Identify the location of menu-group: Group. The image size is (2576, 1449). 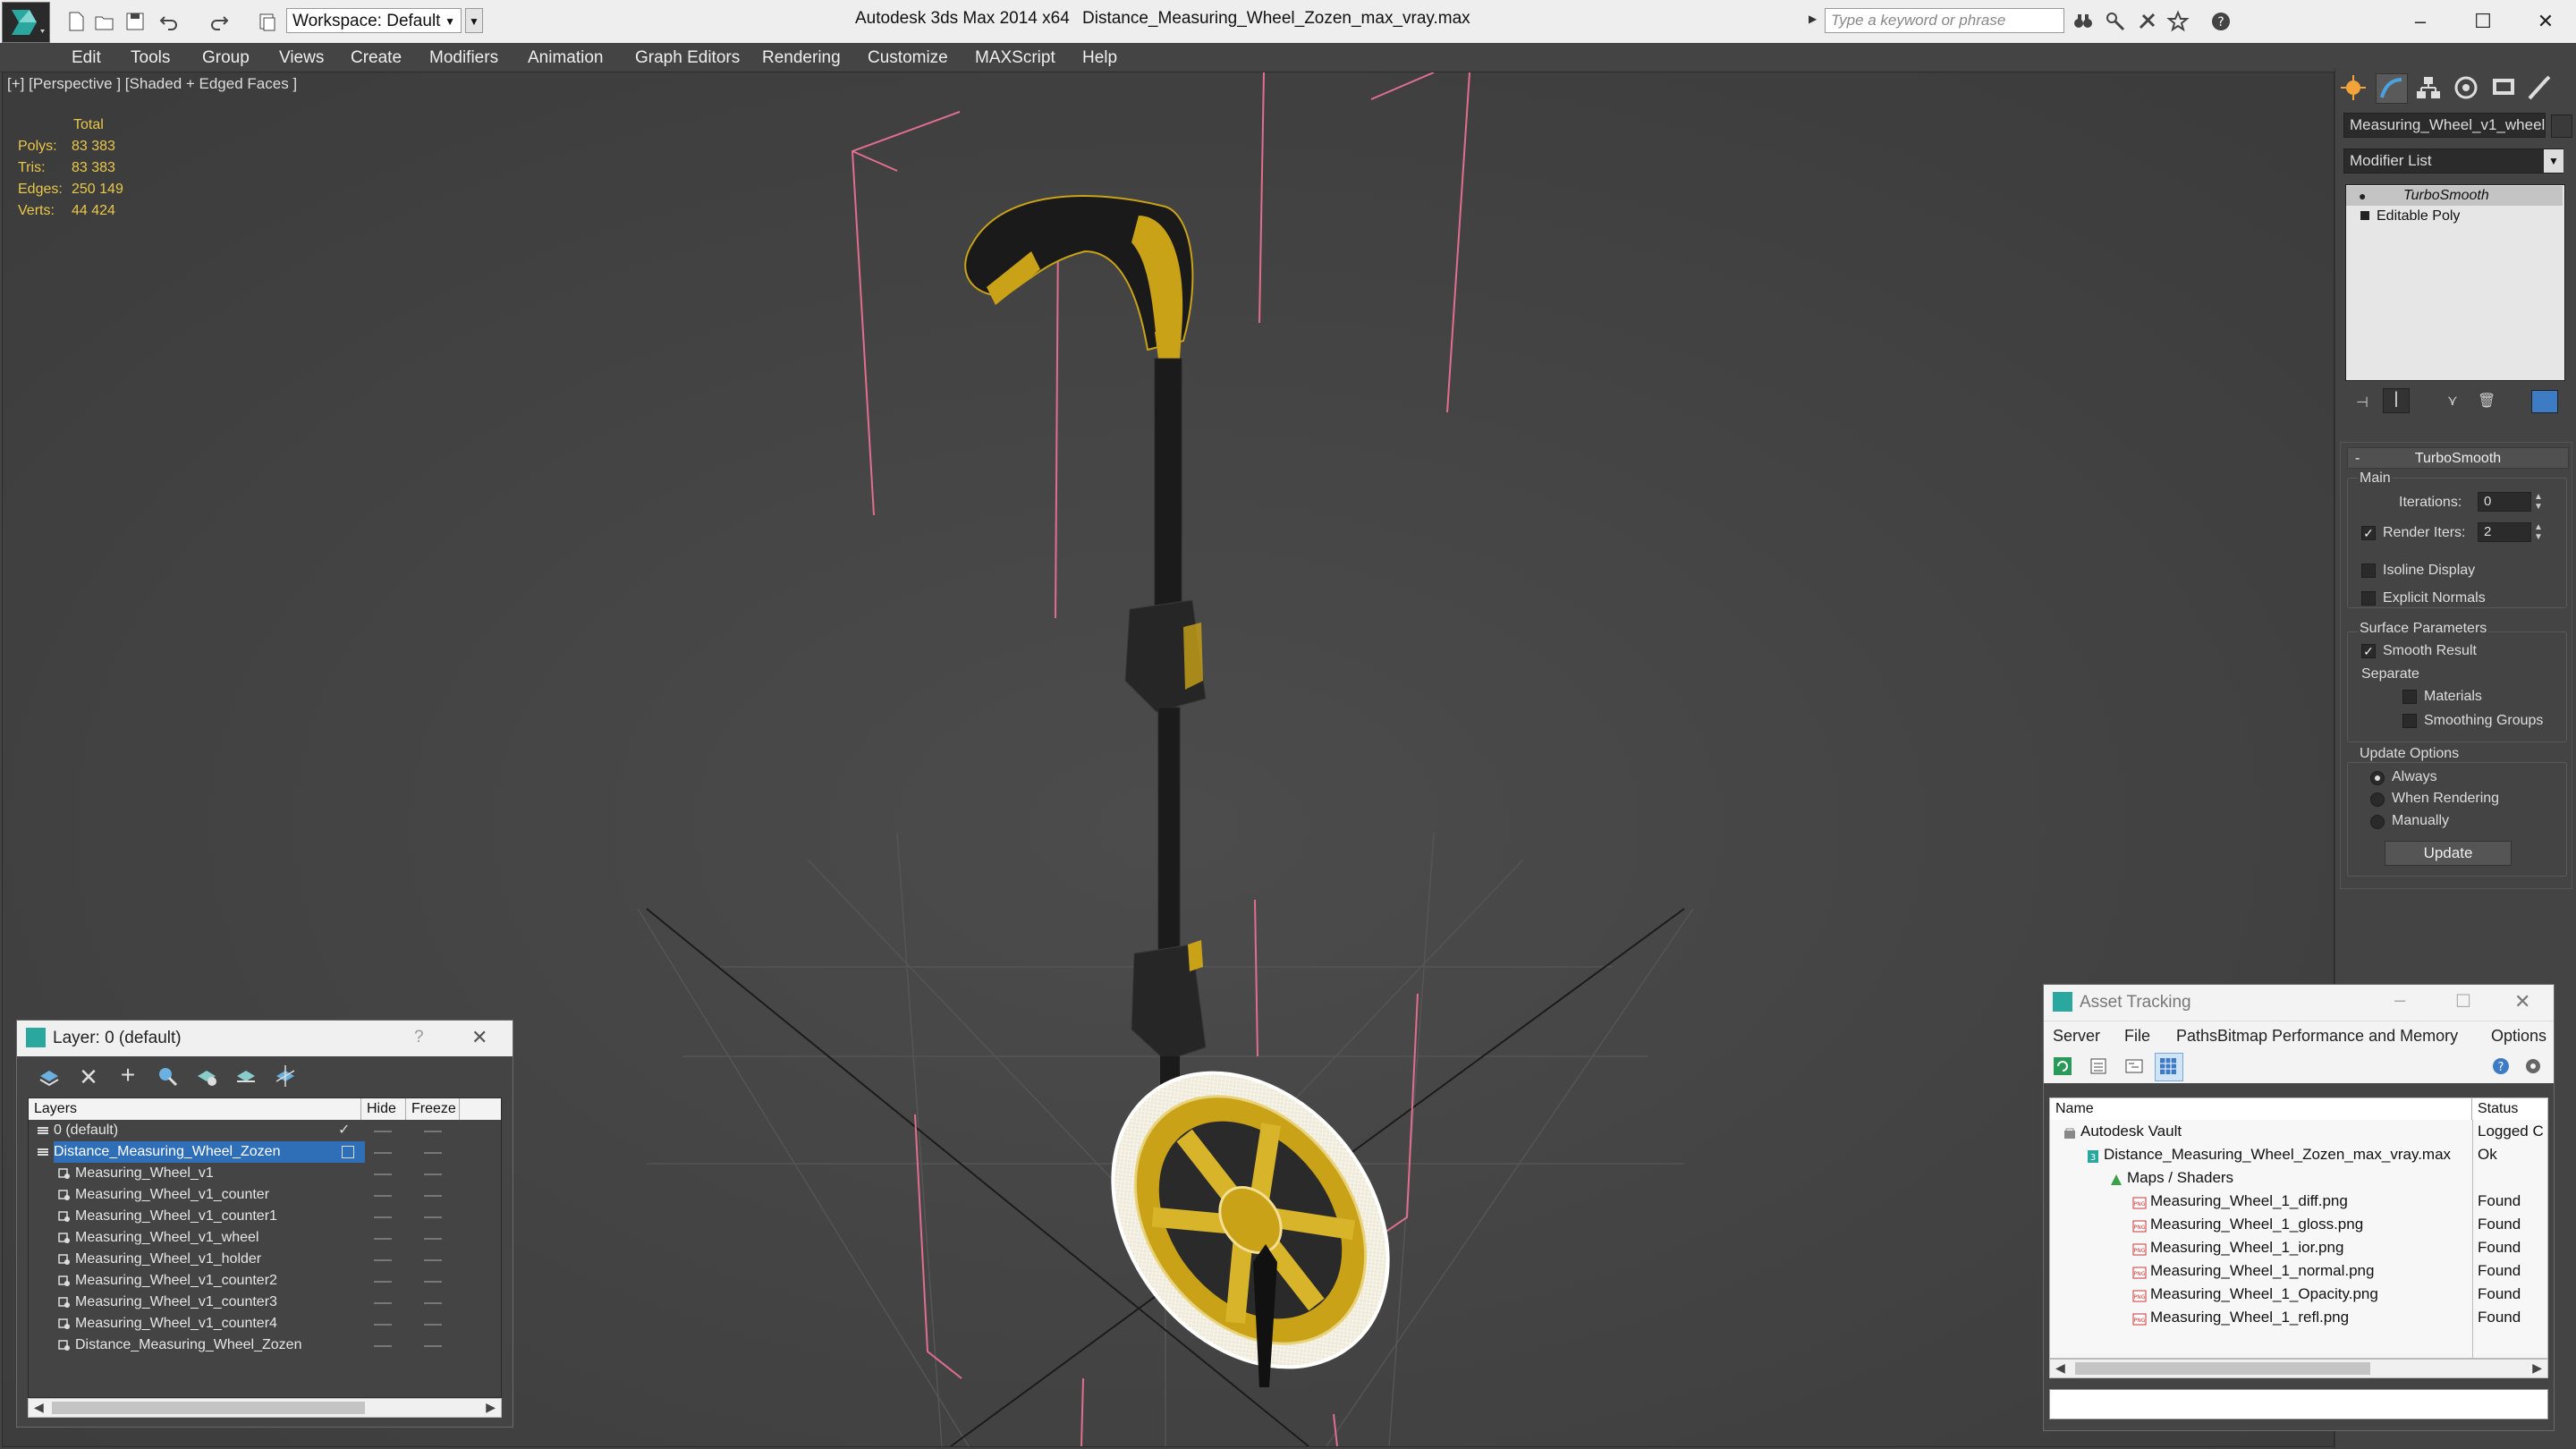
(226, 58).